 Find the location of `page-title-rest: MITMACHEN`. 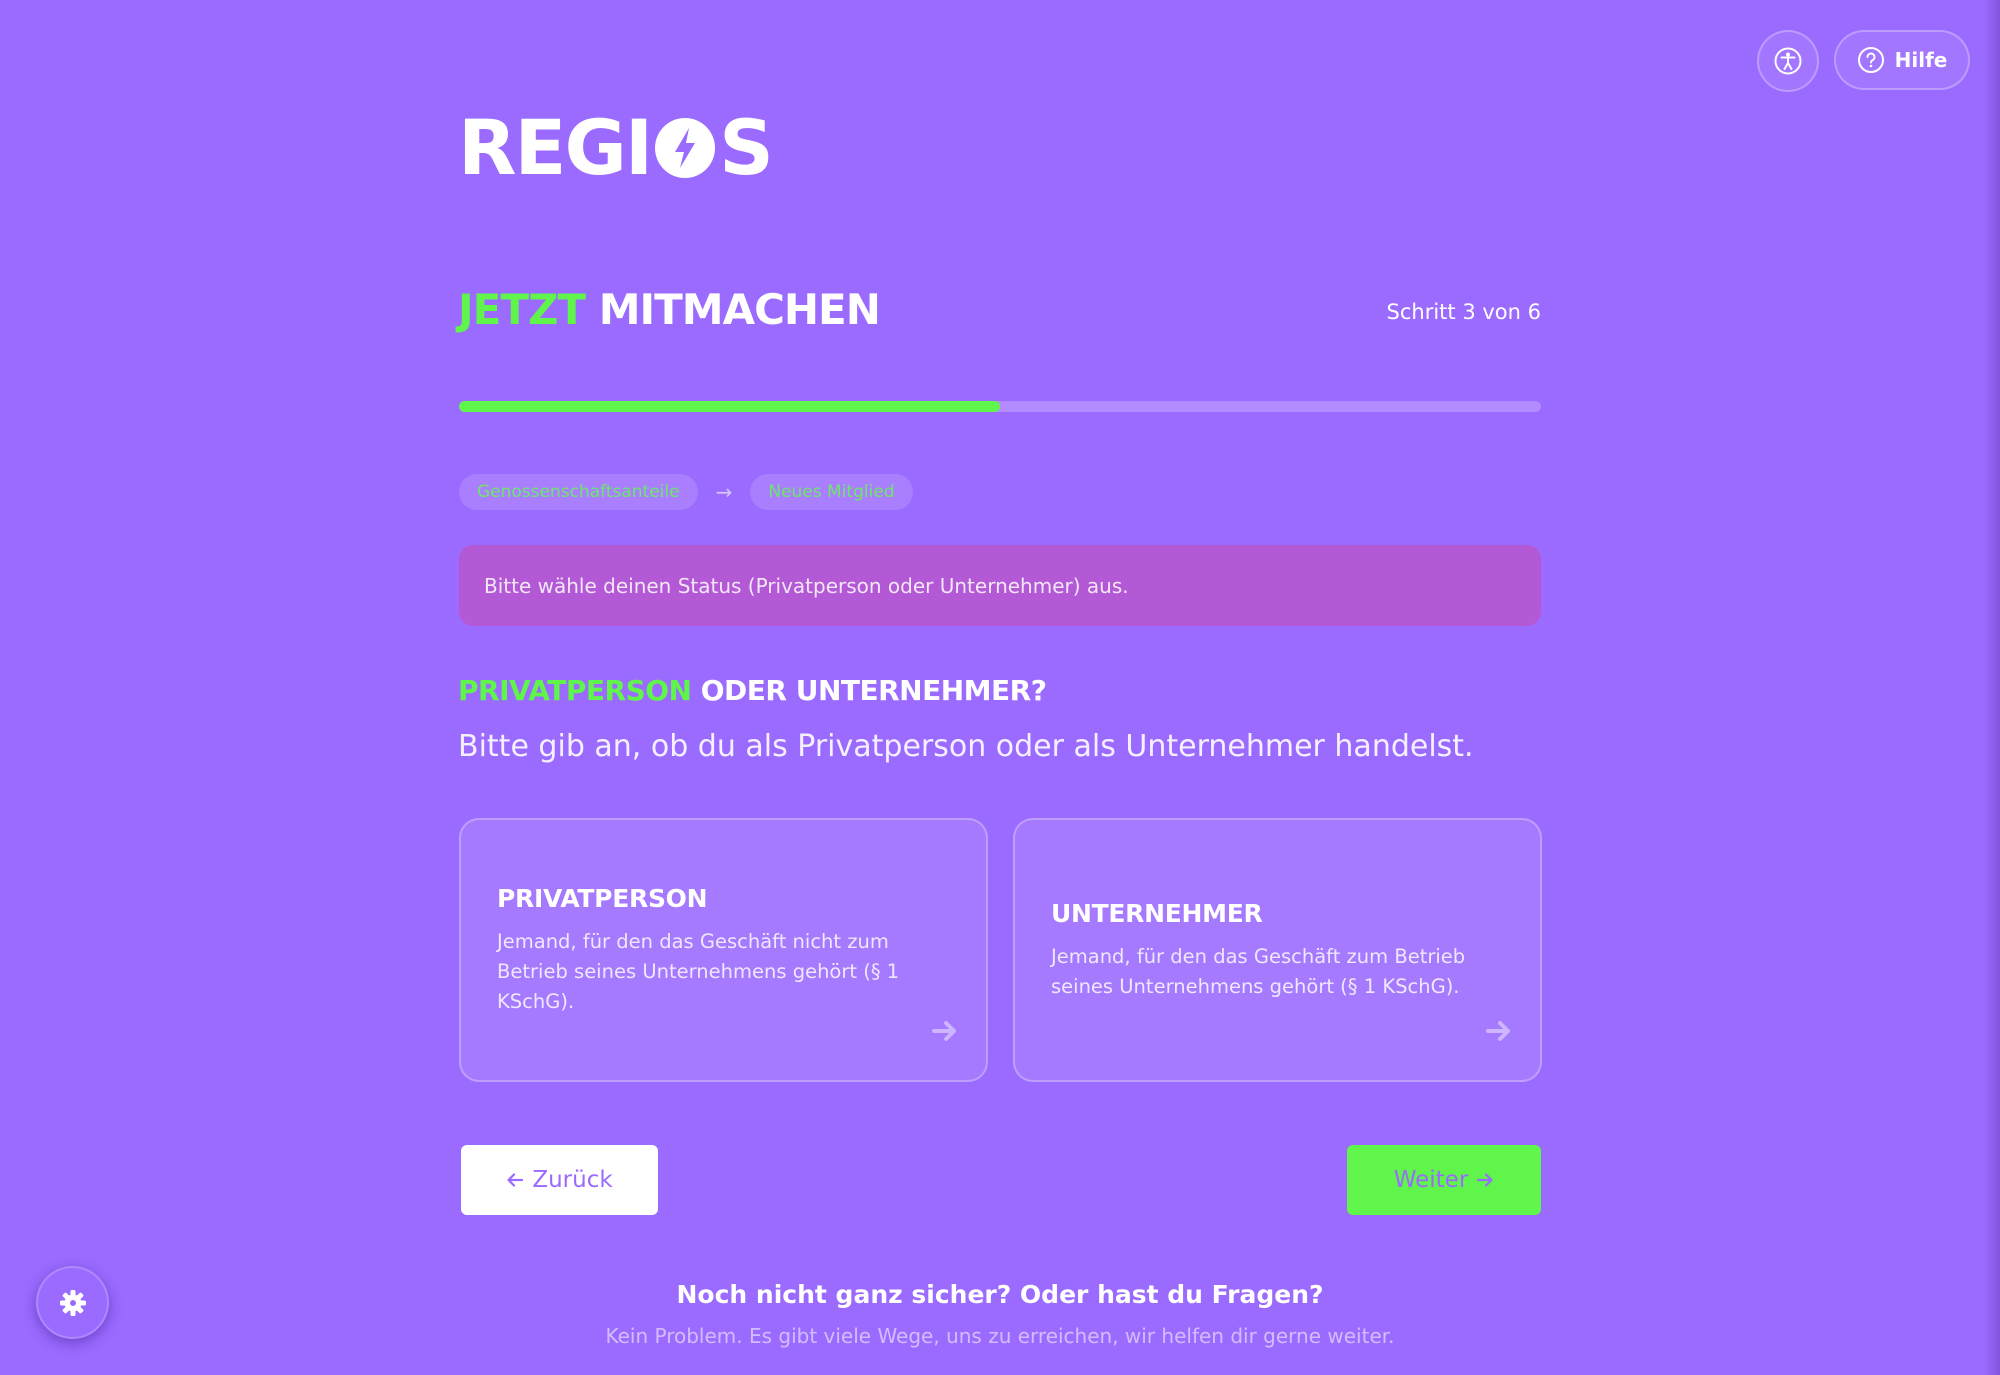

page-title-rest: MITMACHEN is located at coordinates (739, 309).